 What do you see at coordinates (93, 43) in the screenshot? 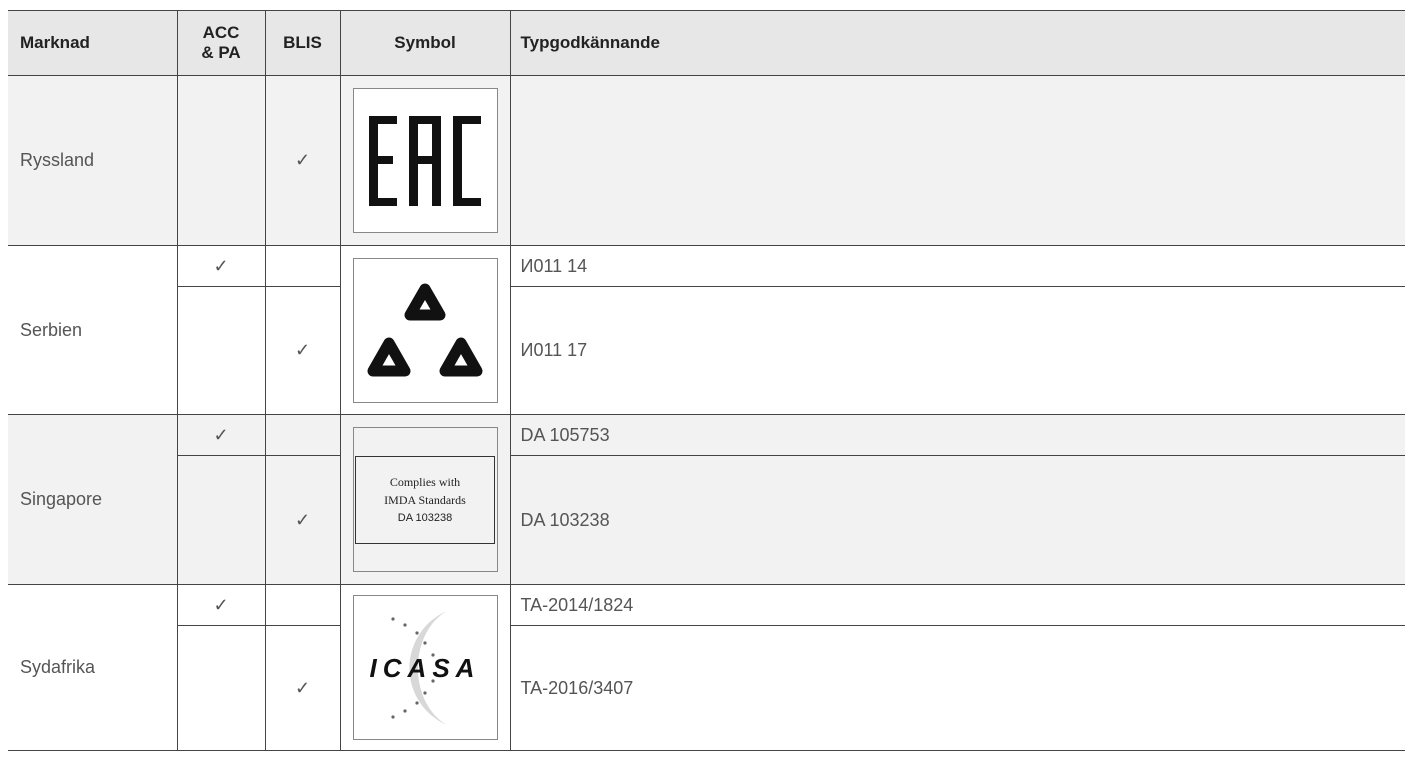
I see `header-market: Marknad` at bounding box center [93, 43].